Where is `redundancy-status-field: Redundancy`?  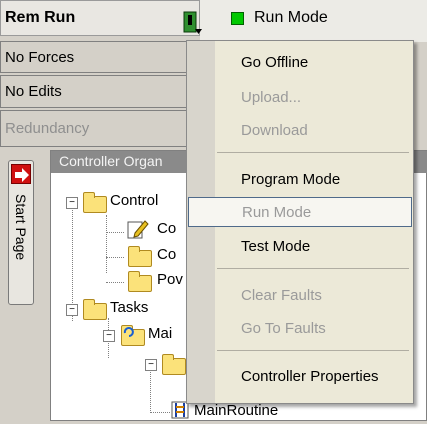 redundancy-status-field: Redundancy is located at coordinates (100, 128).